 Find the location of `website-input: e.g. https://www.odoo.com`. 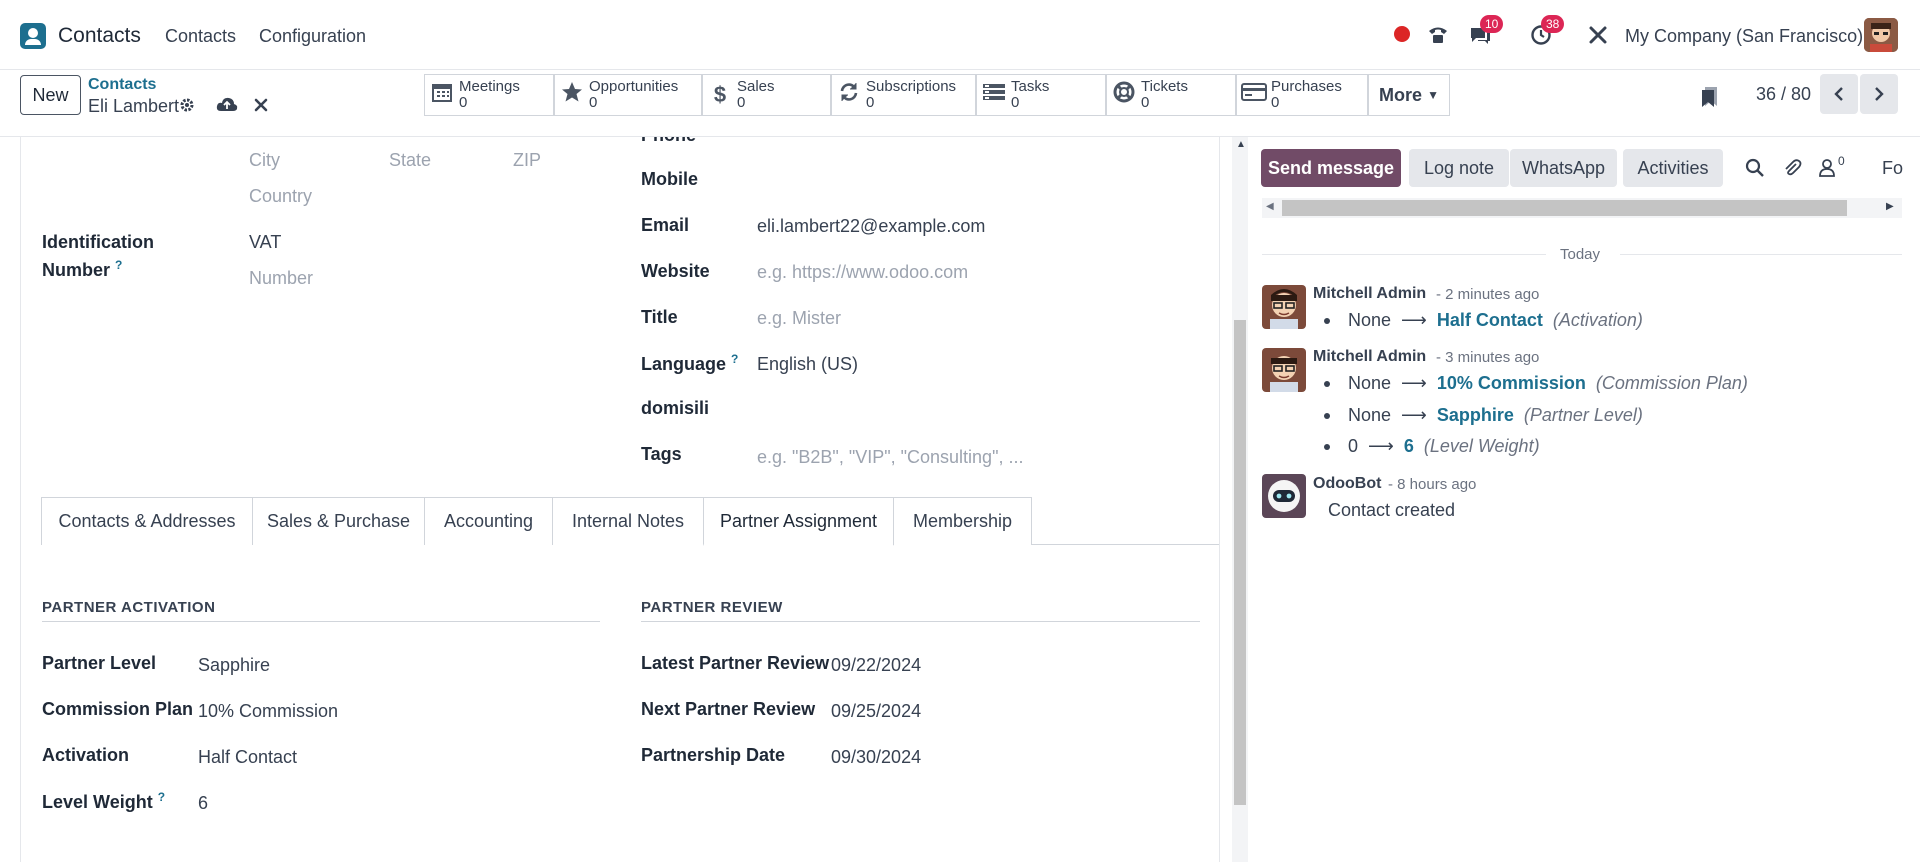

website-input: e.g. https://www.odoo.com is located at coordinates (862, 272).